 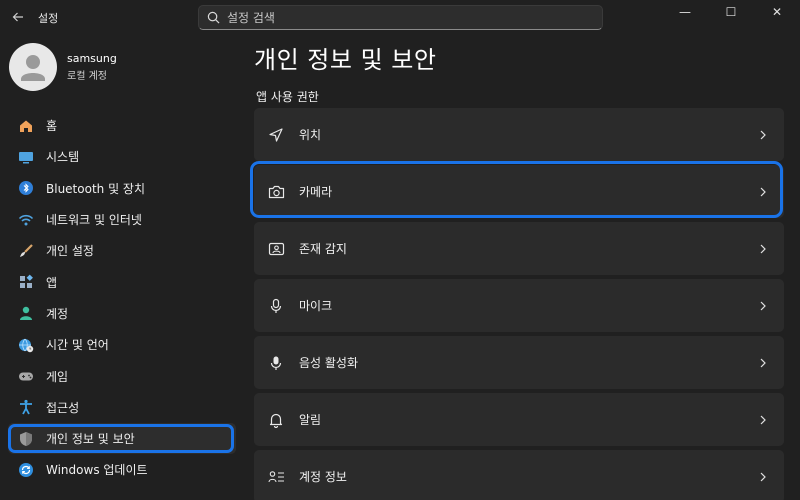 What do you see at coordinates (276, 477) in the screenshot?
I see `account-info-icon` at bounding box center [276, 477].